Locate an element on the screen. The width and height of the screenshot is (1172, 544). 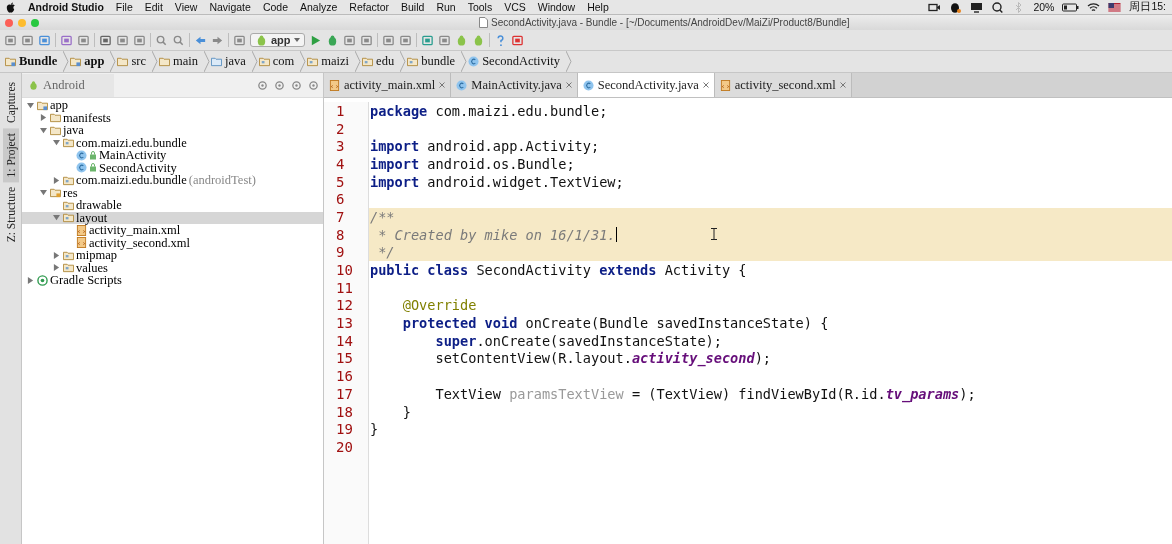
tree-item-suffix: (androidTest) is located at coordinates (222, 180).